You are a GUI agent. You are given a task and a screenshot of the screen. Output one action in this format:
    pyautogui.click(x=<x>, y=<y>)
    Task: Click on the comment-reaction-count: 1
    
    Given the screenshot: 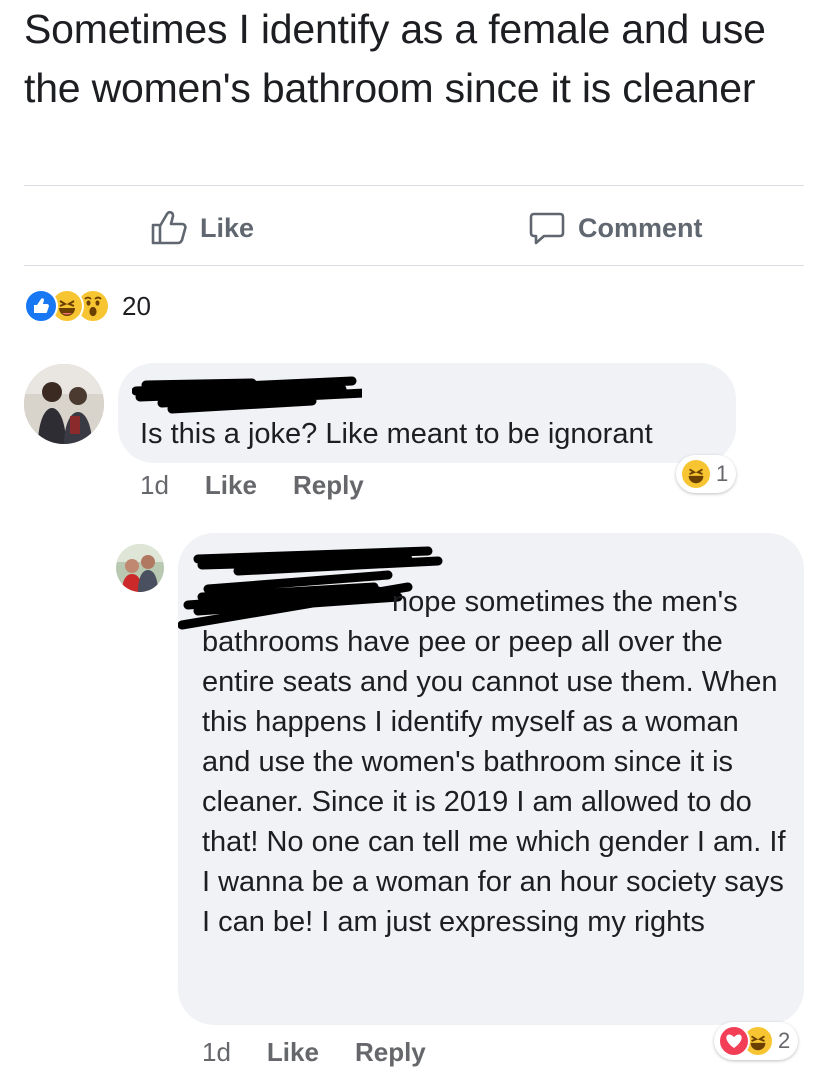 What is the action you would take?
    pyautogui.click(x=722, y=473)
    